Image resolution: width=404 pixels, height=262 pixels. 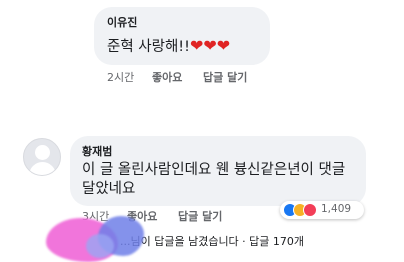 What do you see at coordinates (310, 210) in the screenshot?
I see `love-icon` at bounding box center [310, 210].